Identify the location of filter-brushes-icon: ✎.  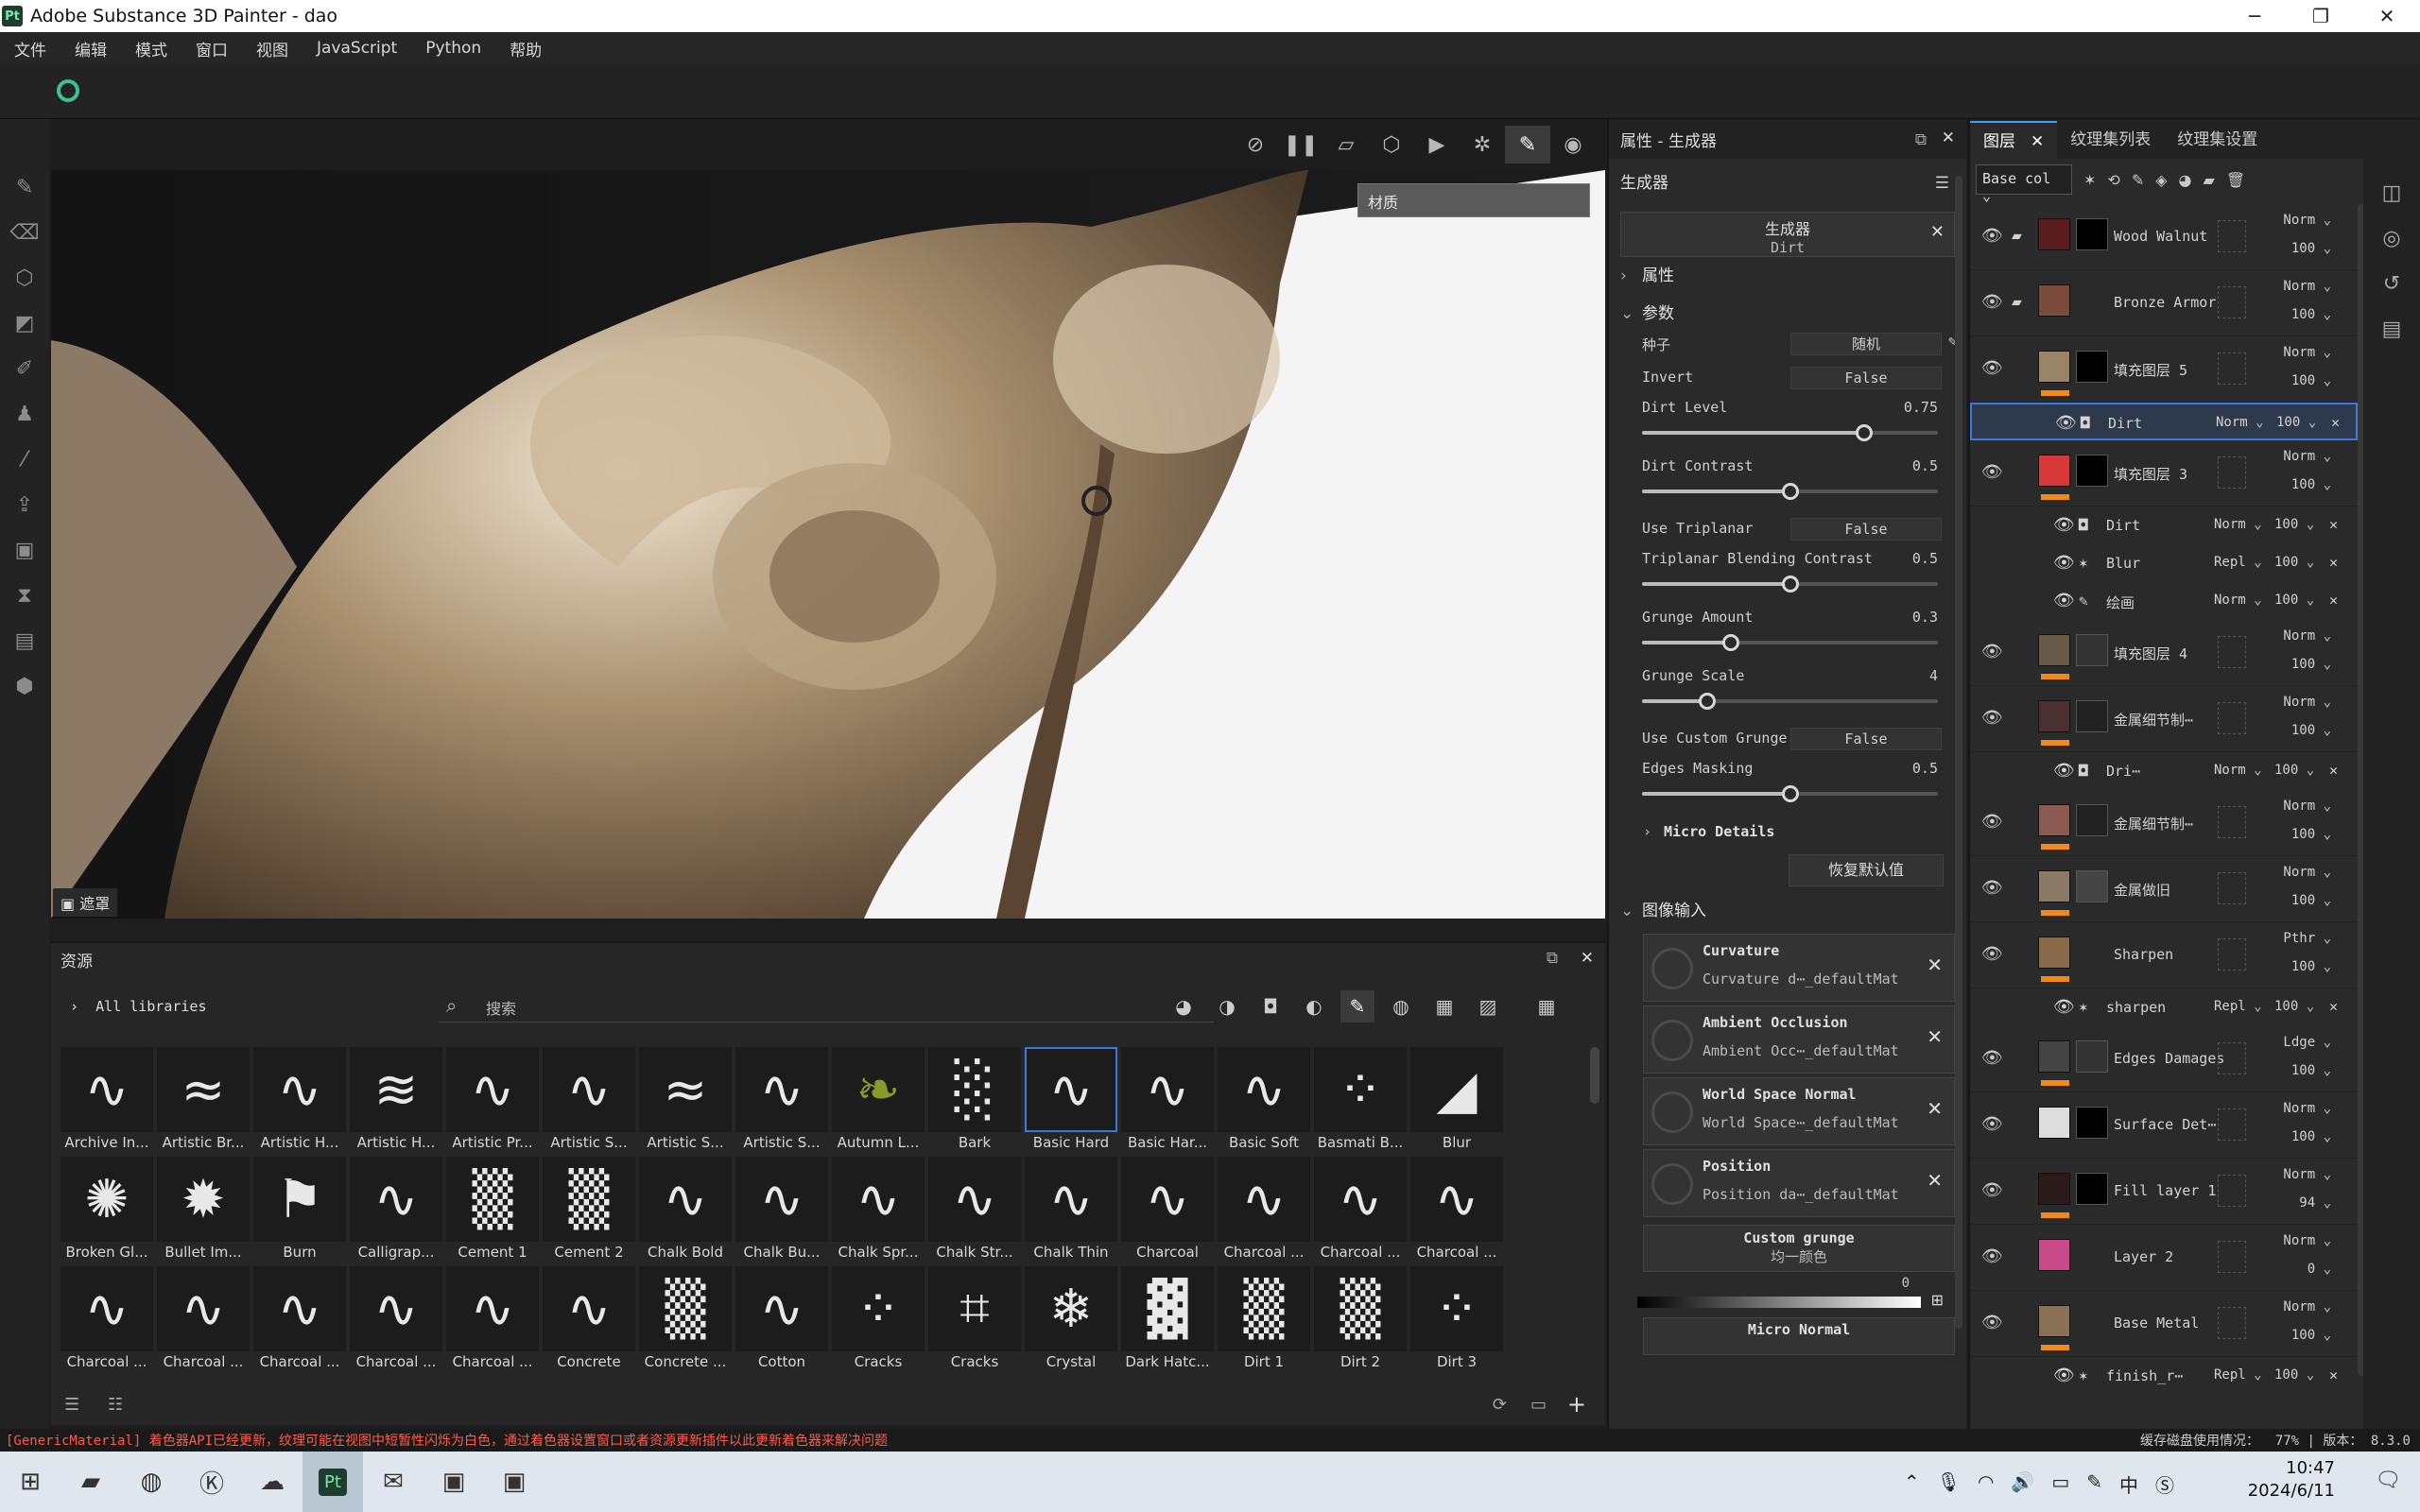
(1357, 1006).